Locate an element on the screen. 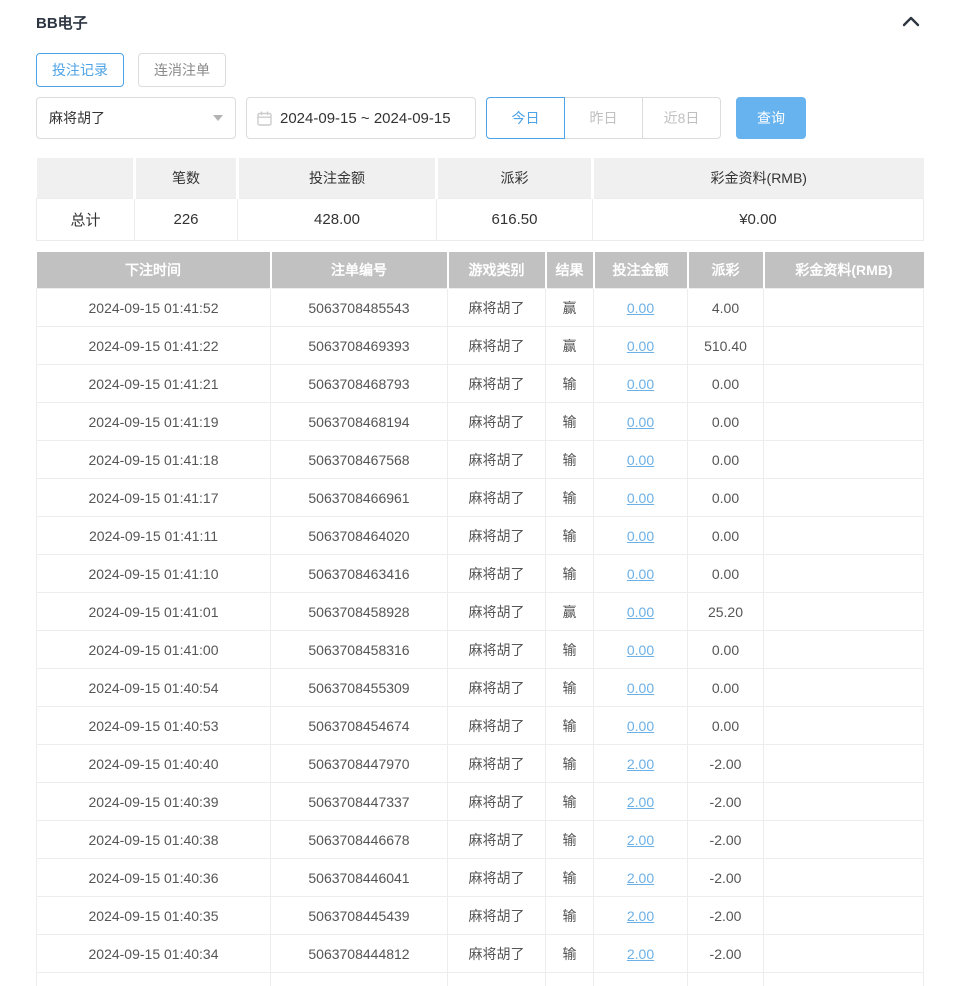 This screenshot has height=986, width=959. order-number-cell: 5063708446678 is located at coordinates (359, 839).